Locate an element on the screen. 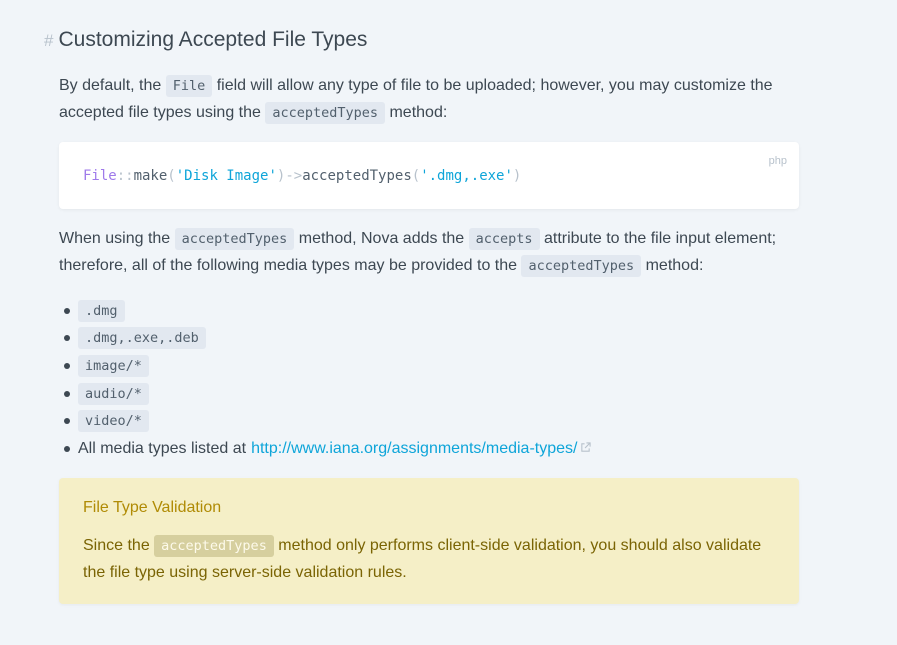 Image resolution: width=897 pixels, height=645 pixels. media-type-code: .dmg is located at coordinates (101, 310).